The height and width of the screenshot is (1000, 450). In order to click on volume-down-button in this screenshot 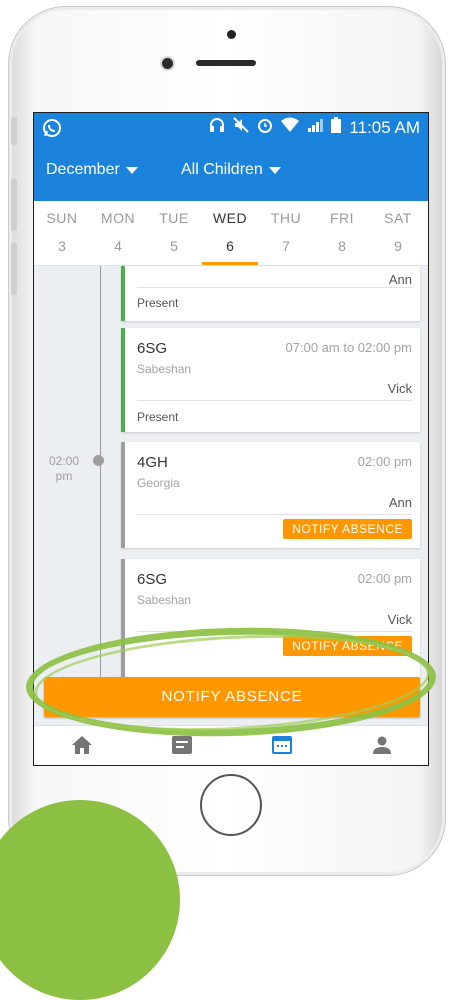, I will do `click(14, 269)`.